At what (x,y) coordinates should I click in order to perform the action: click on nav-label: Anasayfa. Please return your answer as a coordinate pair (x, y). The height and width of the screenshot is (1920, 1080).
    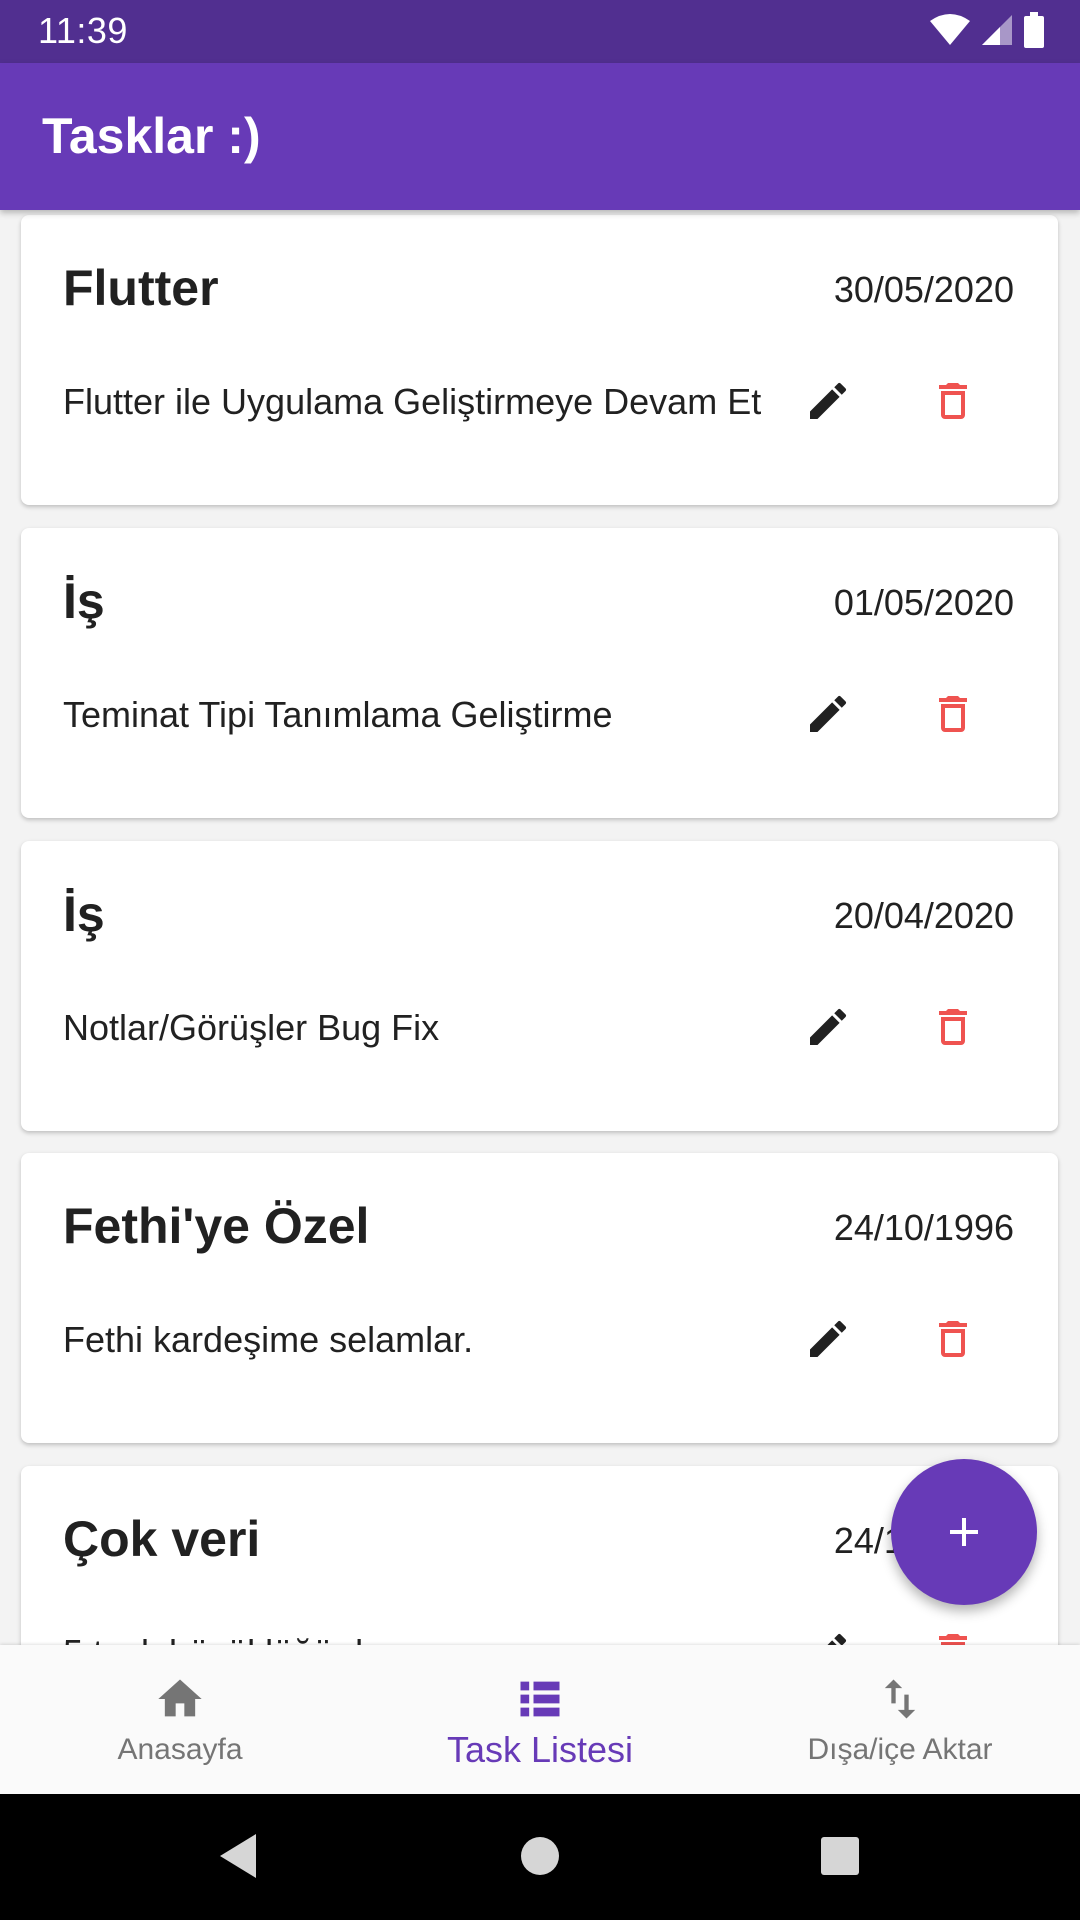
    Looking at the image, I should click on (180, 1749).